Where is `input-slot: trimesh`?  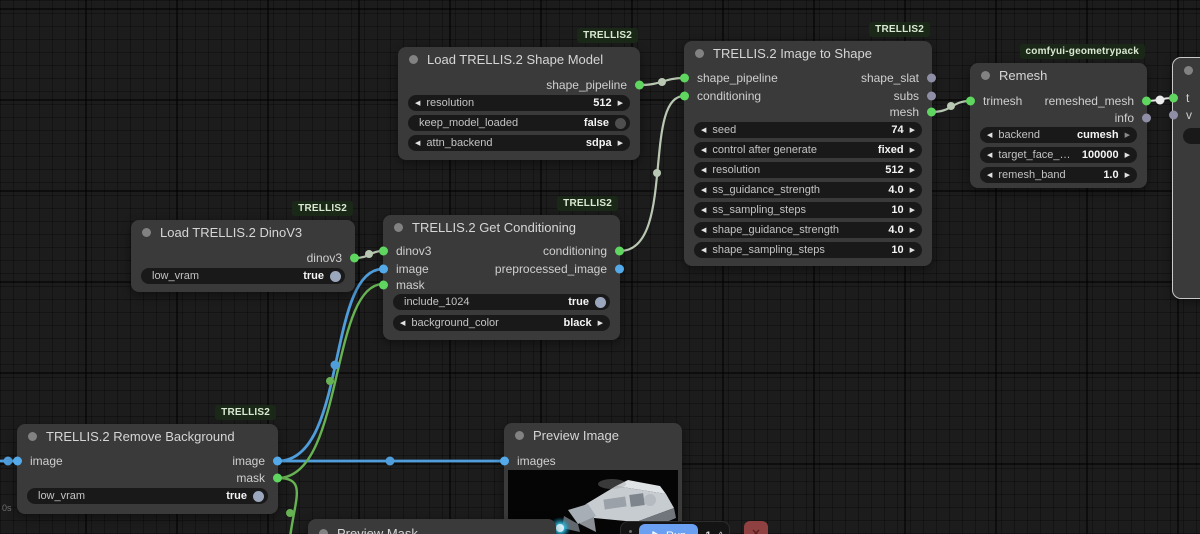 input-slot: trimesh is located at coordinates (994, 100).